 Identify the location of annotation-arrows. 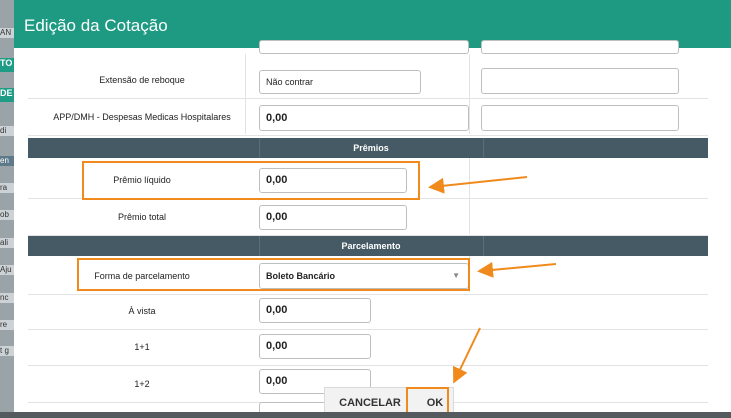
(492, 280).